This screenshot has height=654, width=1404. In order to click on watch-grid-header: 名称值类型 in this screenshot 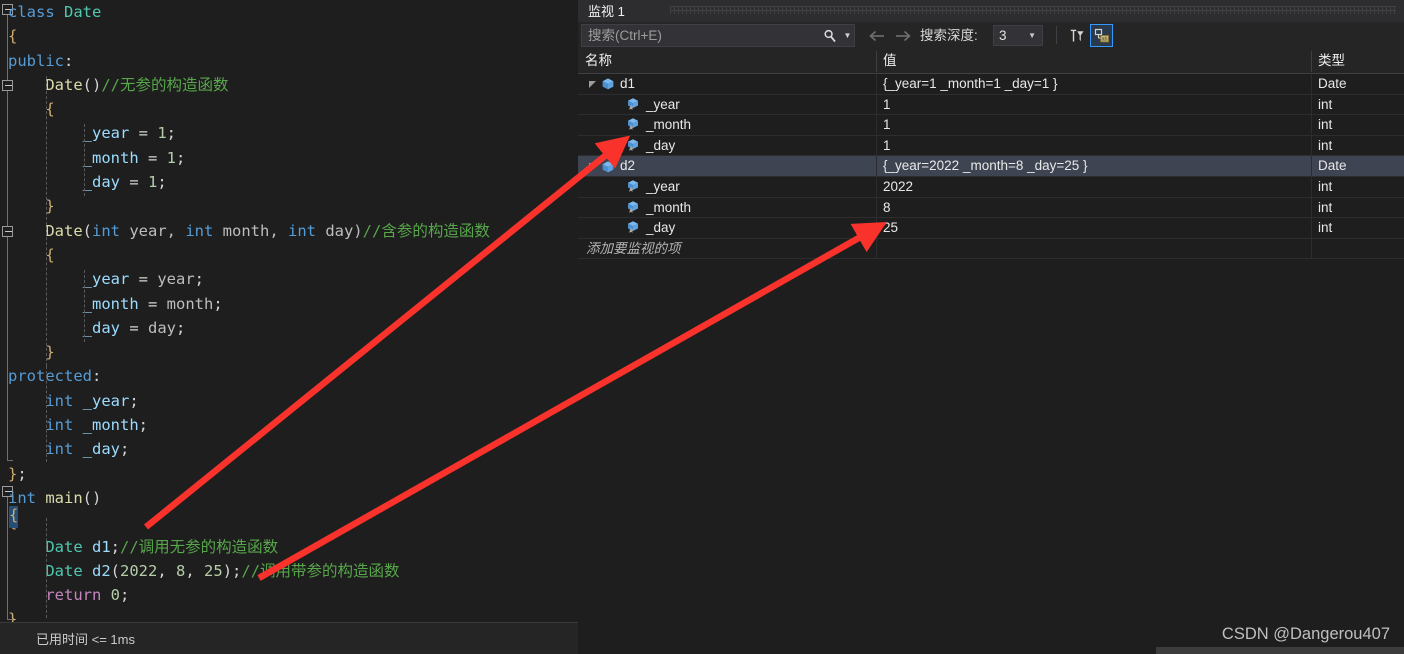, I will do `click(991, 61)`.